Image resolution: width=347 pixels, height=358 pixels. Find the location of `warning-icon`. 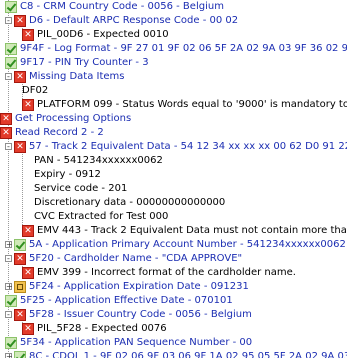

warning-icon is located at coordinates (20, 287).